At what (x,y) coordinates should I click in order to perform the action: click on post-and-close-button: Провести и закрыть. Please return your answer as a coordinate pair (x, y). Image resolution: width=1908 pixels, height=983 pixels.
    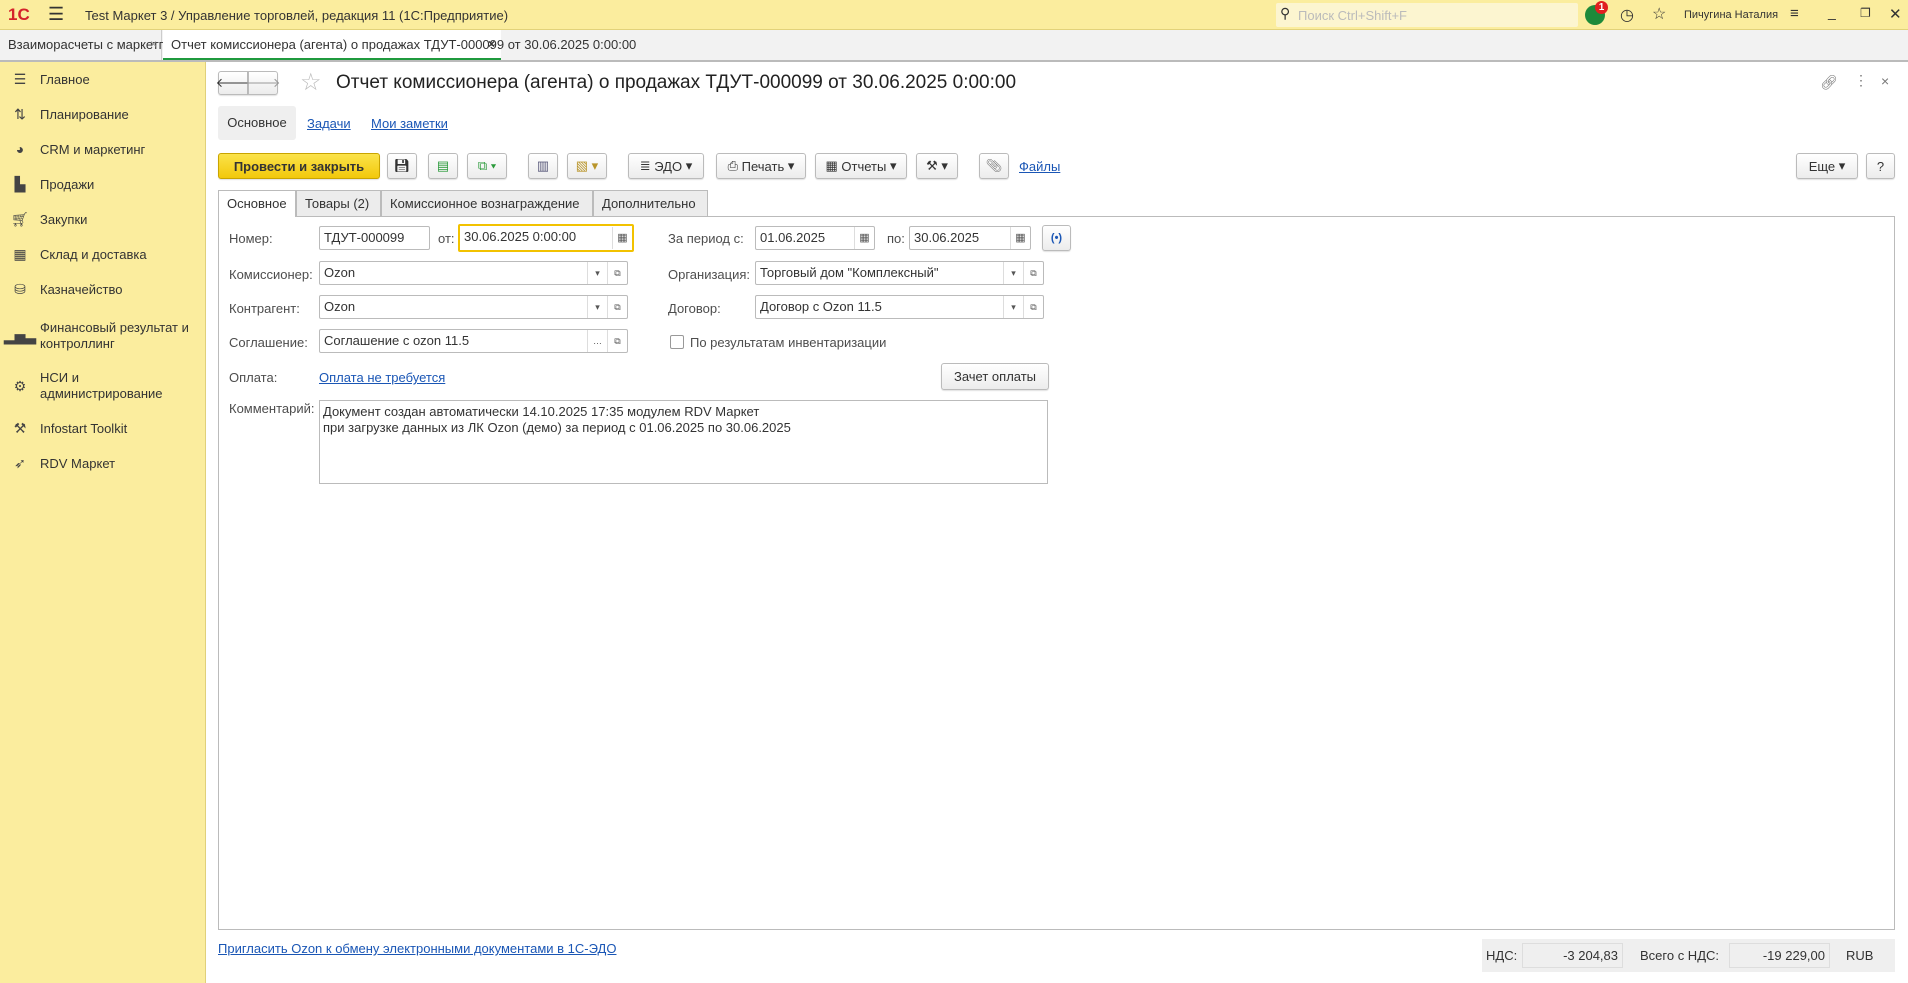
    Looking at the image, I should click on (299, 166).